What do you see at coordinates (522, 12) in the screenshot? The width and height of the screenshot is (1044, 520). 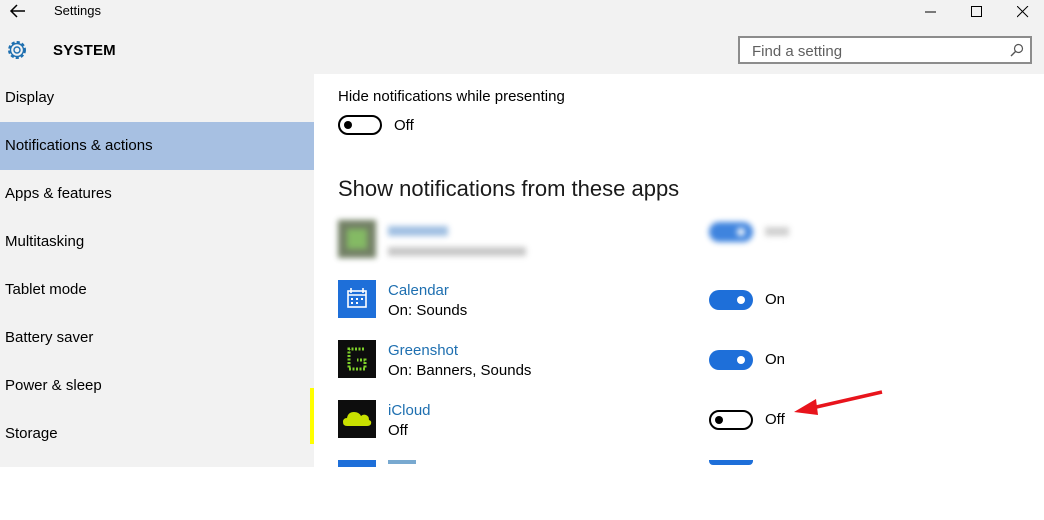 I see `title-bar: Settings` at bounding box center [522, 12].